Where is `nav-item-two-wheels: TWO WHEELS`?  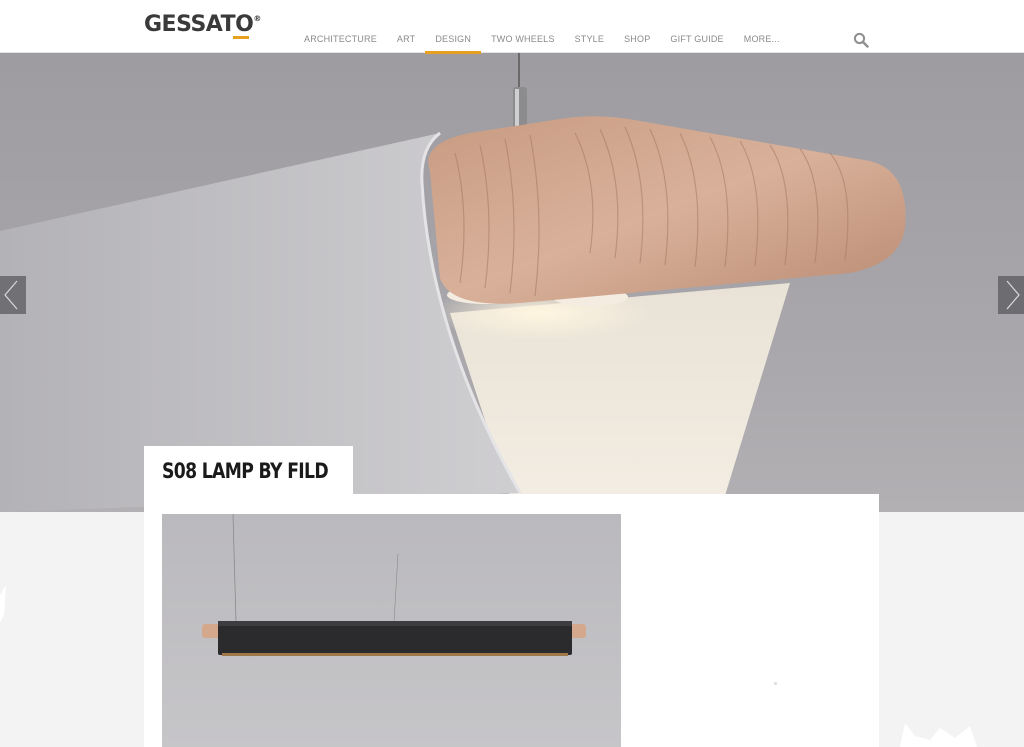 nav-item-two-wheels: TWO WHEELS is located at coordinates (523, 44).